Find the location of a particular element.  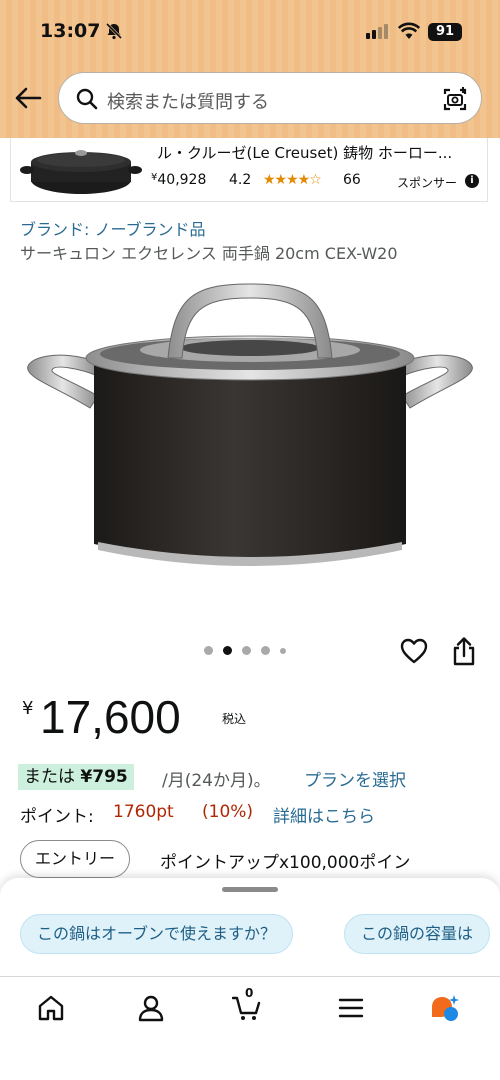

image-carousel-indicator is located at coordinates (245, 650).